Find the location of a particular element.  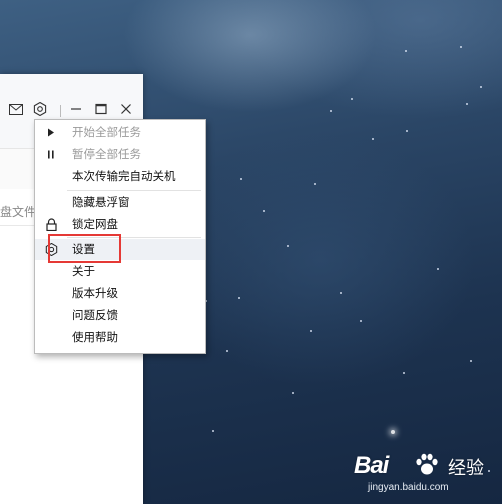

menu-item-label: 使用帮助 is located at coordinates (95, 337).